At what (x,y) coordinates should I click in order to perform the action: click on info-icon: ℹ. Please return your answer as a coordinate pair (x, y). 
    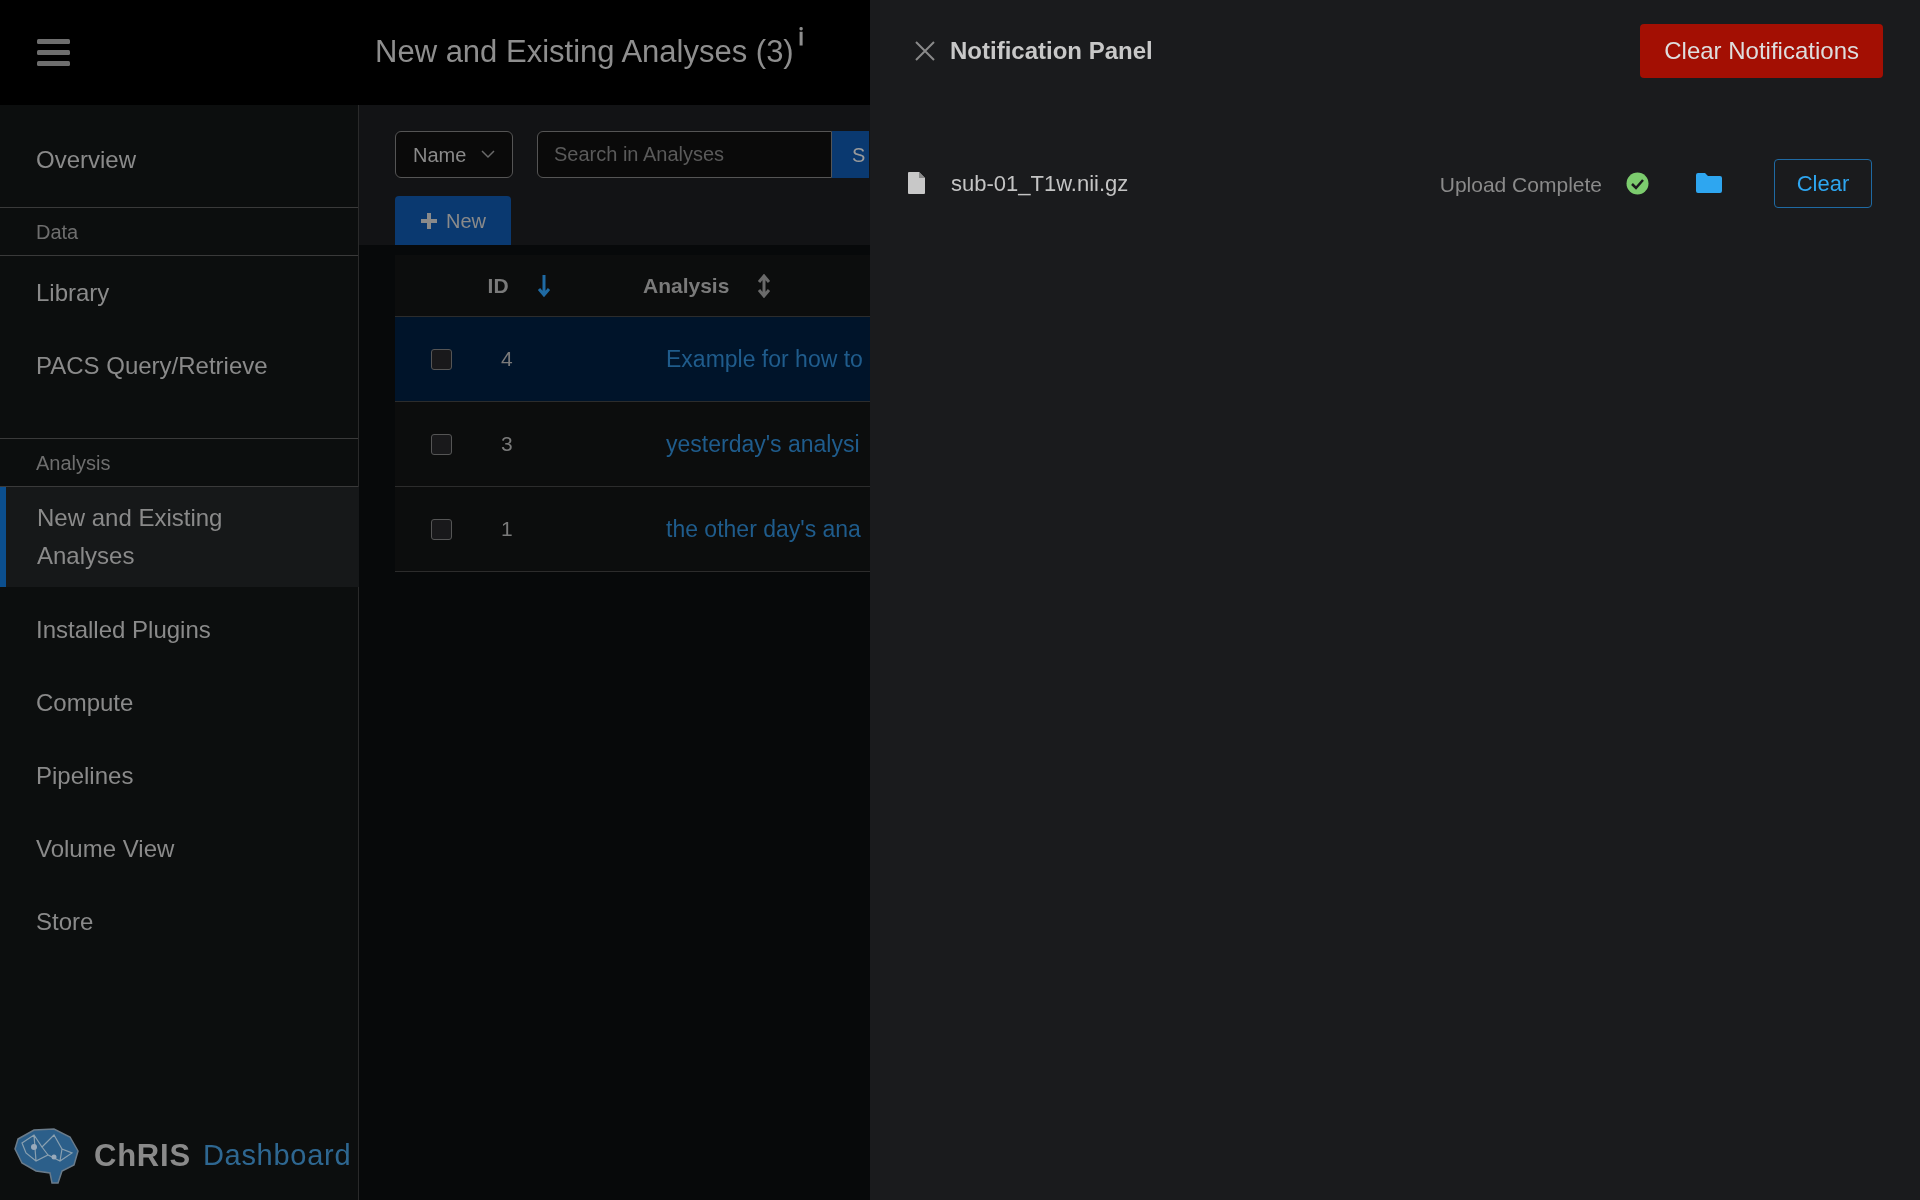
    Looking at the image, I should click on (800, 37).